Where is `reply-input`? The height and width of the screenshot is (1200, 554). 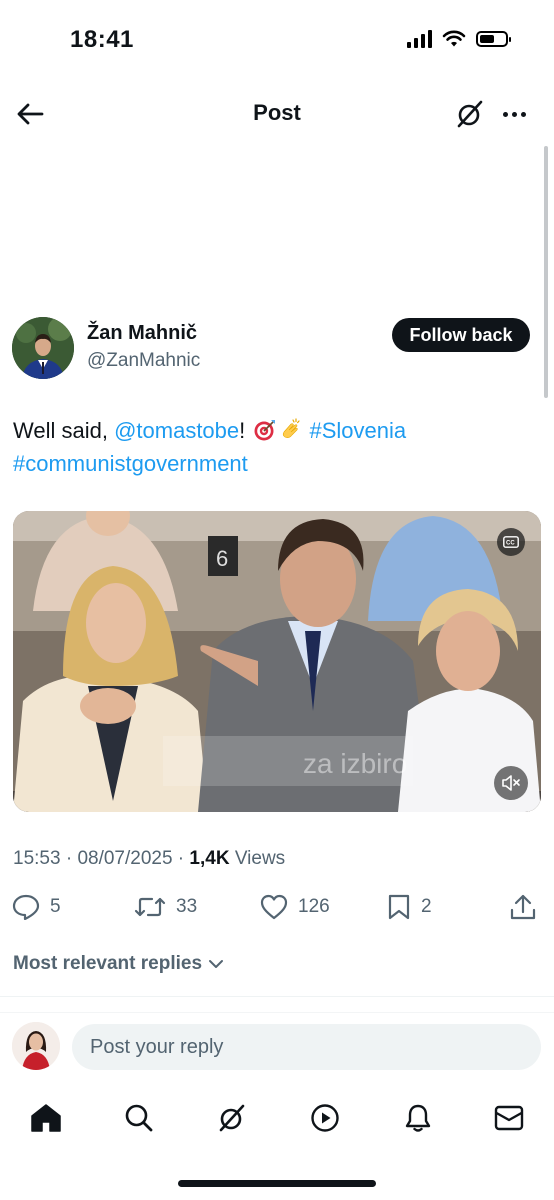 reply-input is located at coordinates (306, 1047).